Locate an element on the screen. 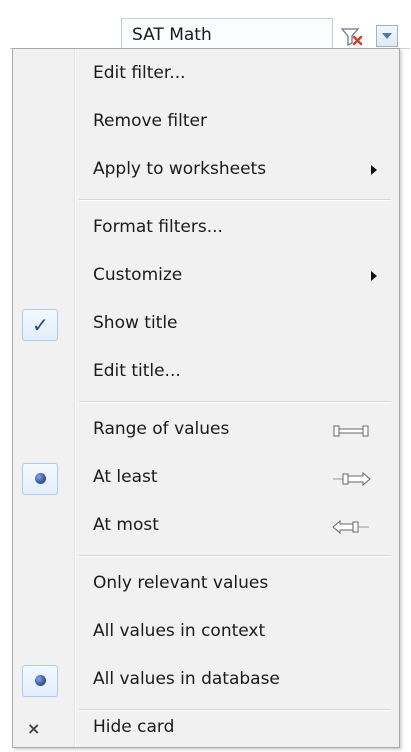 This screenshot has width=411, height=752. menu-item-range-of-values: Range of values is located at coordinates (206, 431).